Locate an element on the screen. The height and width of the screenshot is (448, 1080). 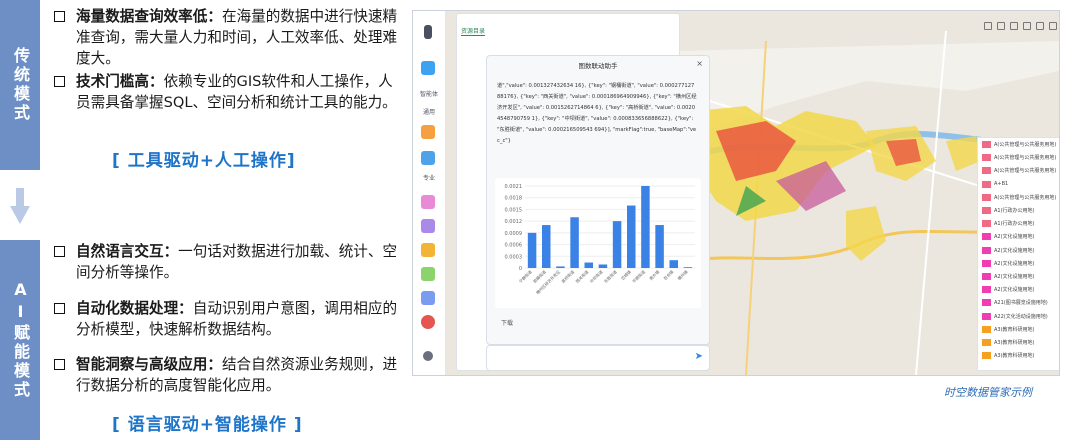
ai-mode-label: AI赋能模式 is located at coordinates (20, 340).